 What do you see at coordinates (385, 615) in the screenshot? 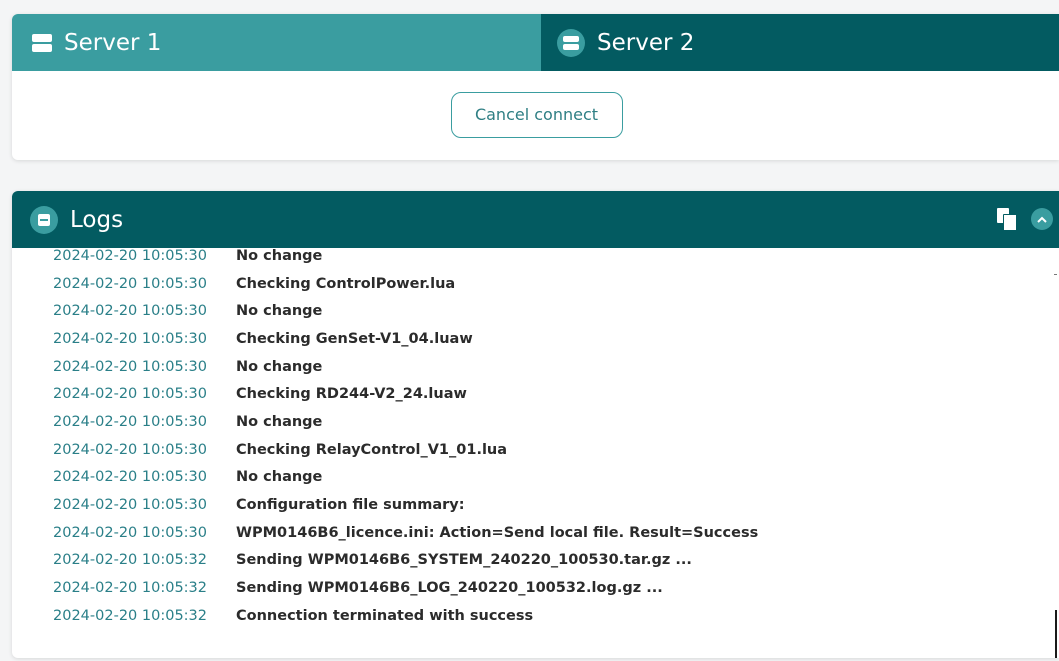
I see `log-message: Connection terminated with success` at bounding box center [385, 615].